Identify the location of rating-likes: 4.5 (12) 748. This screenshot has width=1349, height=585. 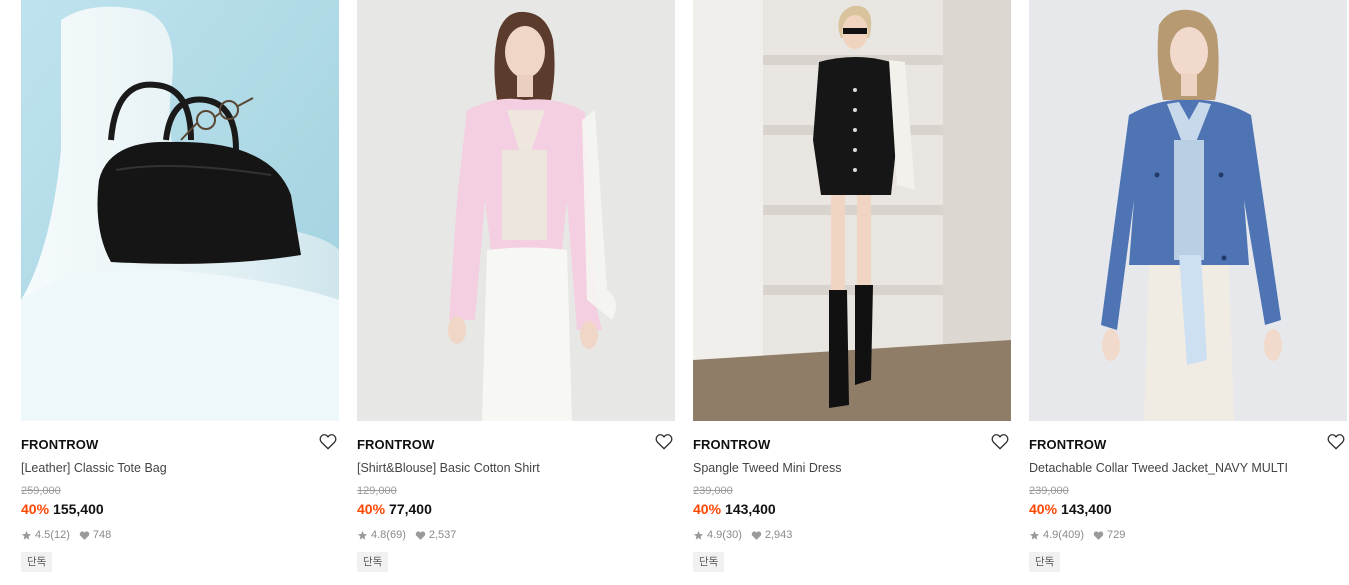
(66, 535).